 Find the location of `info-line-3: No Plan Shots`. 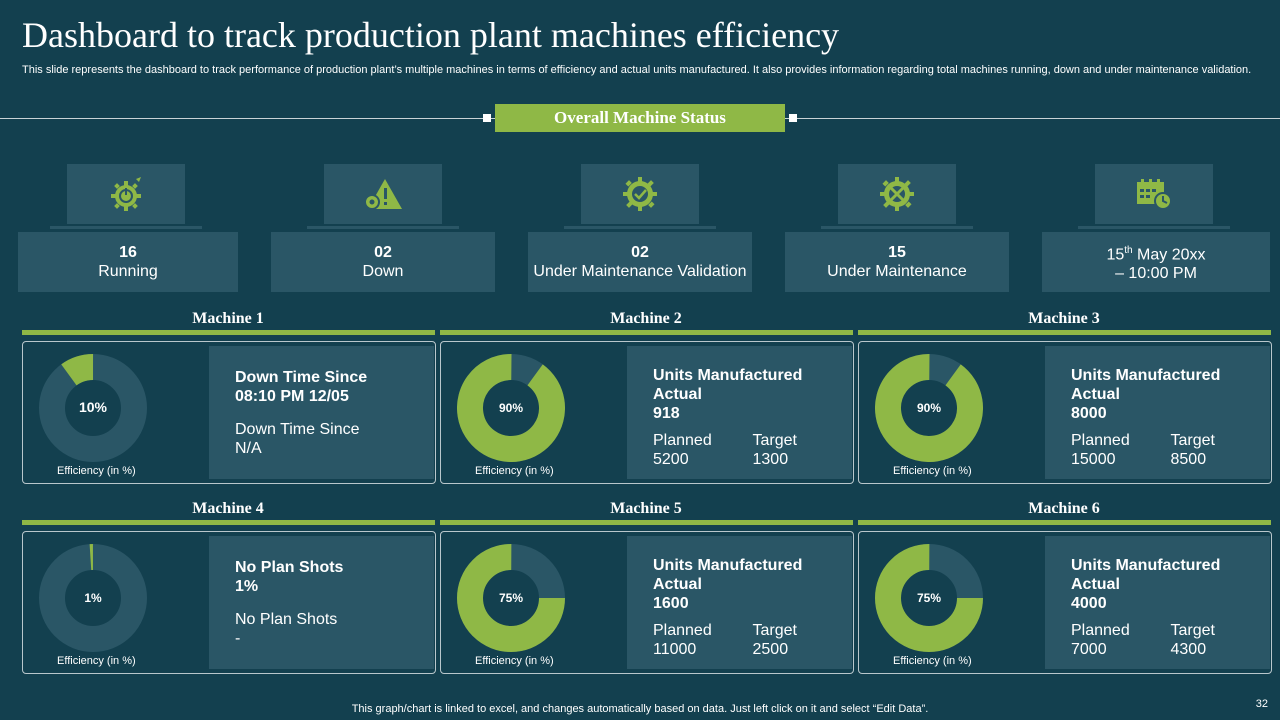

info-line-3: No Plan Shots is located at coordinates (286, 619).